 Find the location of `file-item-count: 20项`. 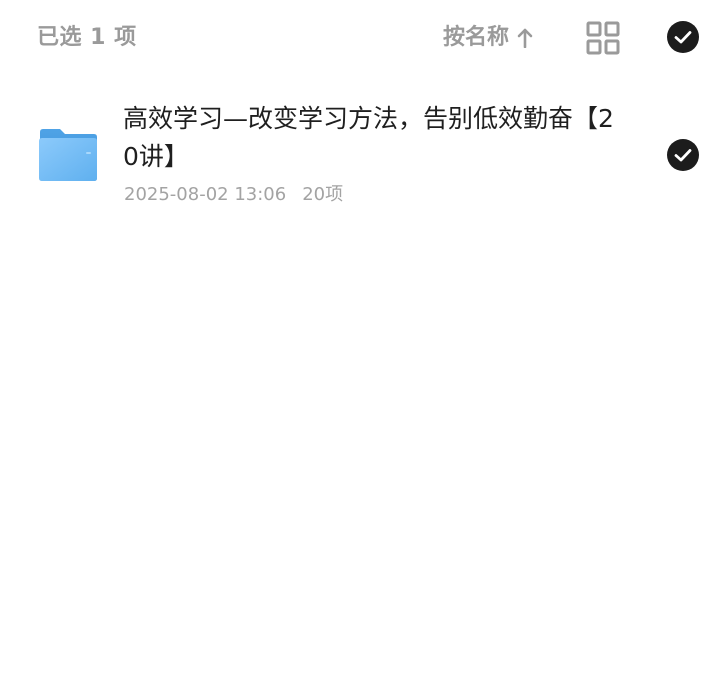

file-item-count: 20项 is located at coordinates (323, 194).